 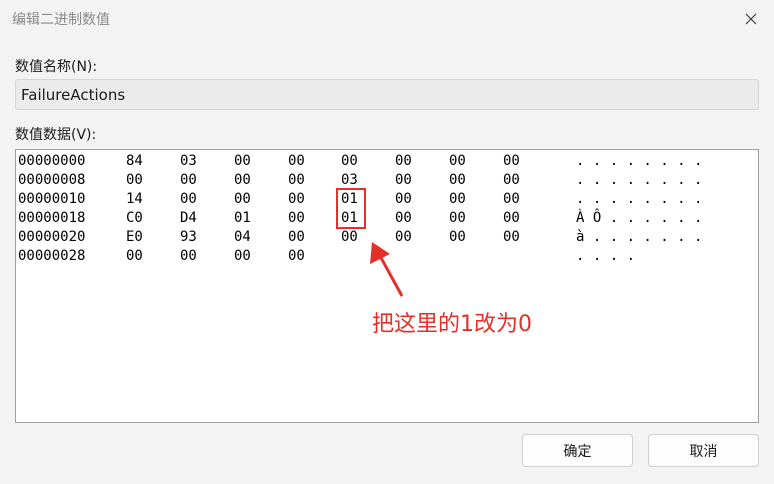 I want to click on hex-address: 00000020, so click(x=52, y=237).